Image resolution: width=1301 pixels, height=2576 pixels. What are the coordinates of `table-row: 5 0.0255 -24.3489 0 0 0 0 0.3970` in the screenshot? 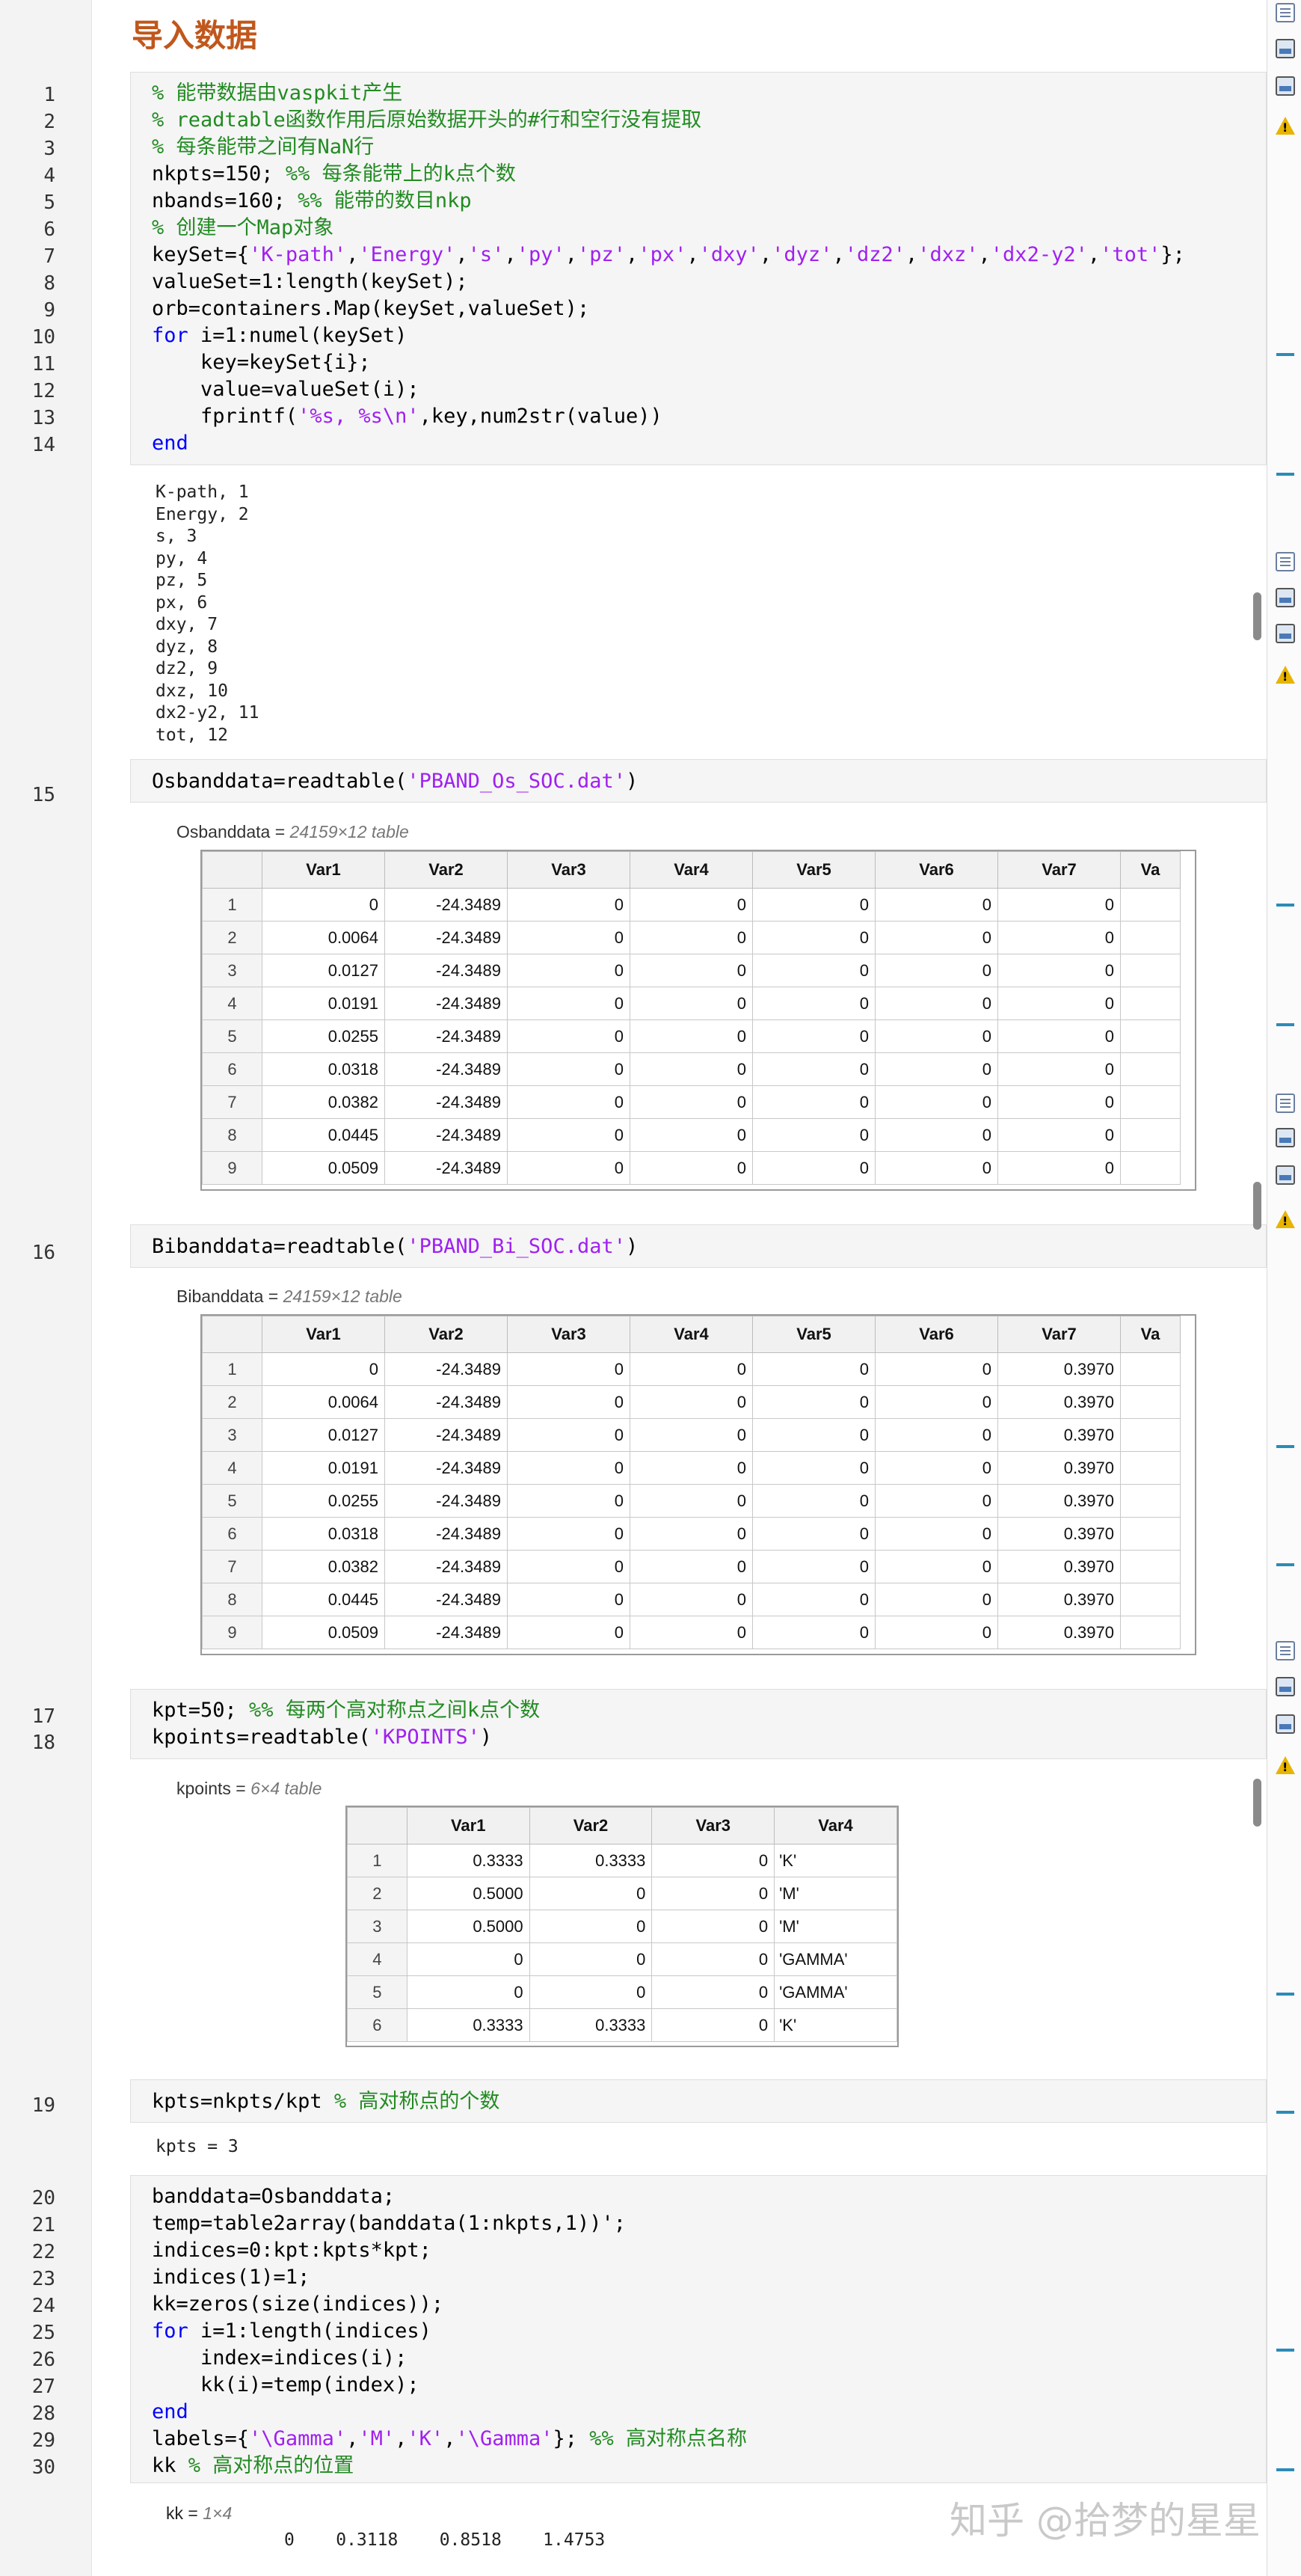 It's located at (691, 1501).